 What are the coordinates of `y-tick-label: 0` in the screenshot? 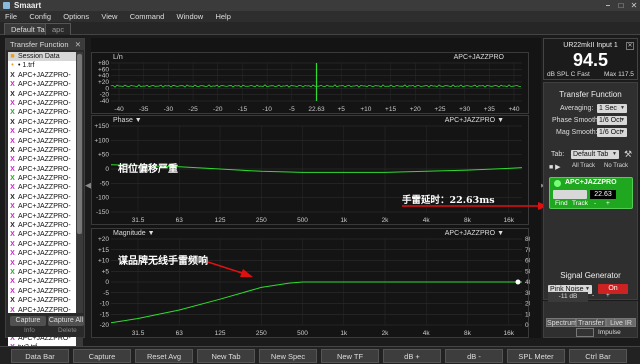 It's located at (107, 282).